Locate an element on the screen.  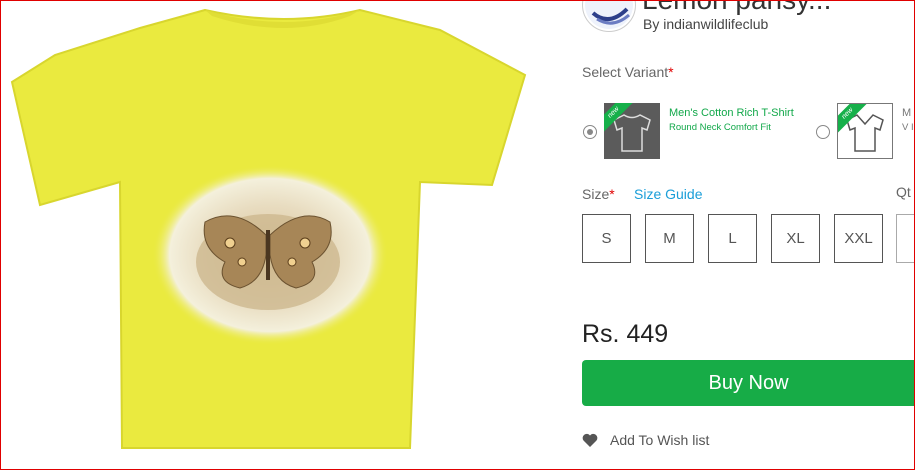
buy-now-button: Buy Now is located at coordinates (748, 383).